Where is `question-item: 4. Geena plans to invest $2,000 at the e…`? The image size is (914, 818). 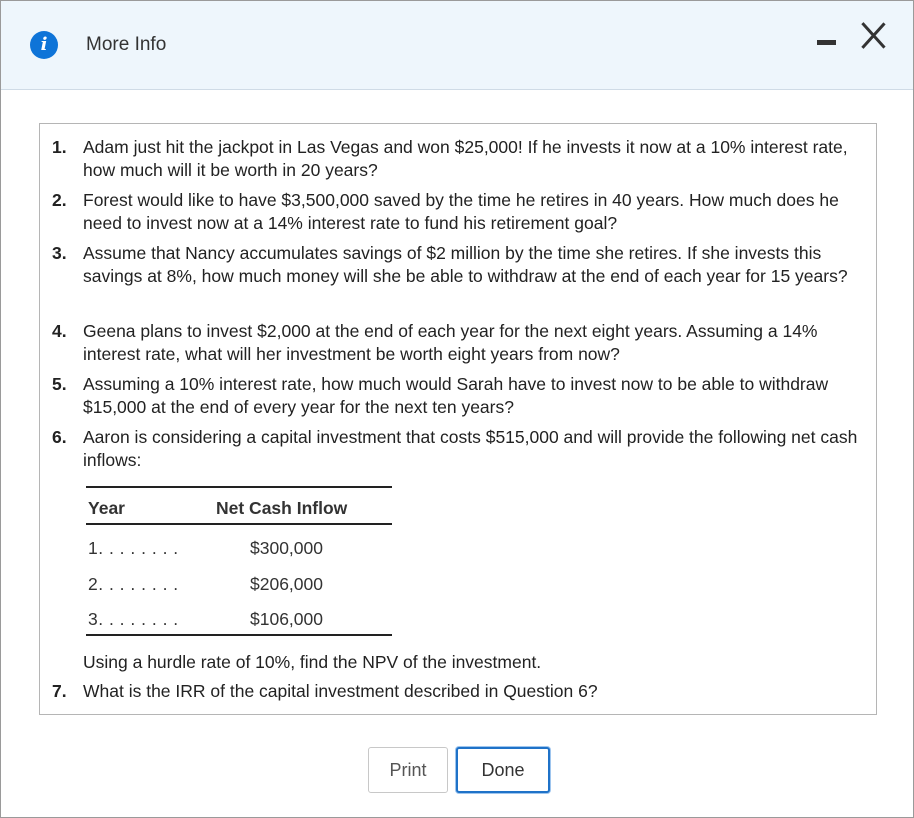 question-item: 4. Geena plans to invest $2,000 at the e… is located at coordinates (457, 343).